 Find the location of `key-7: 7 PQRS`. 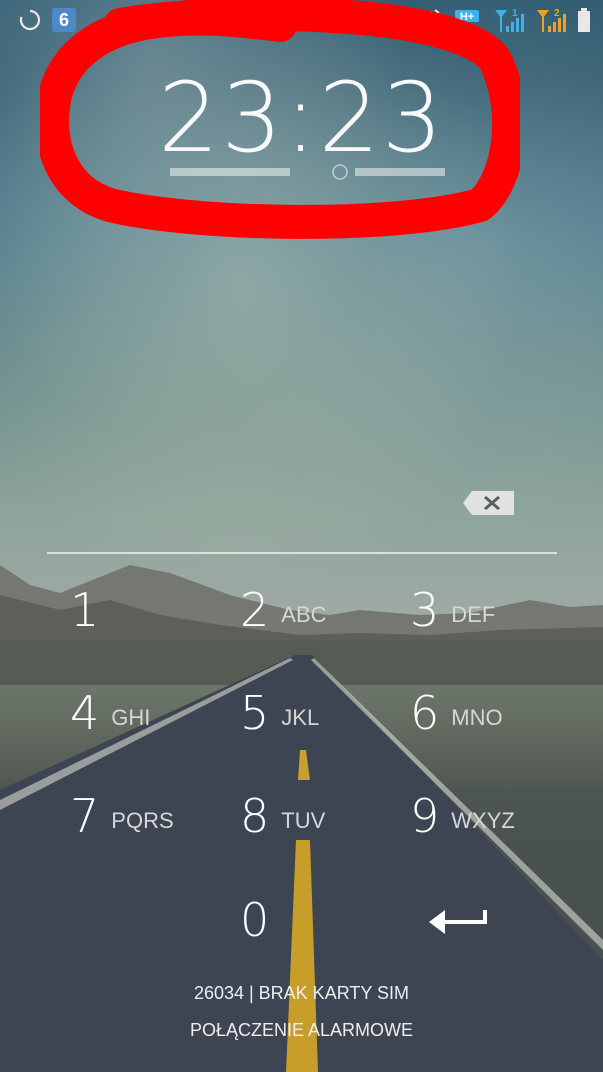

key-7: 7 PQRS is located at coordinates (155, 816).